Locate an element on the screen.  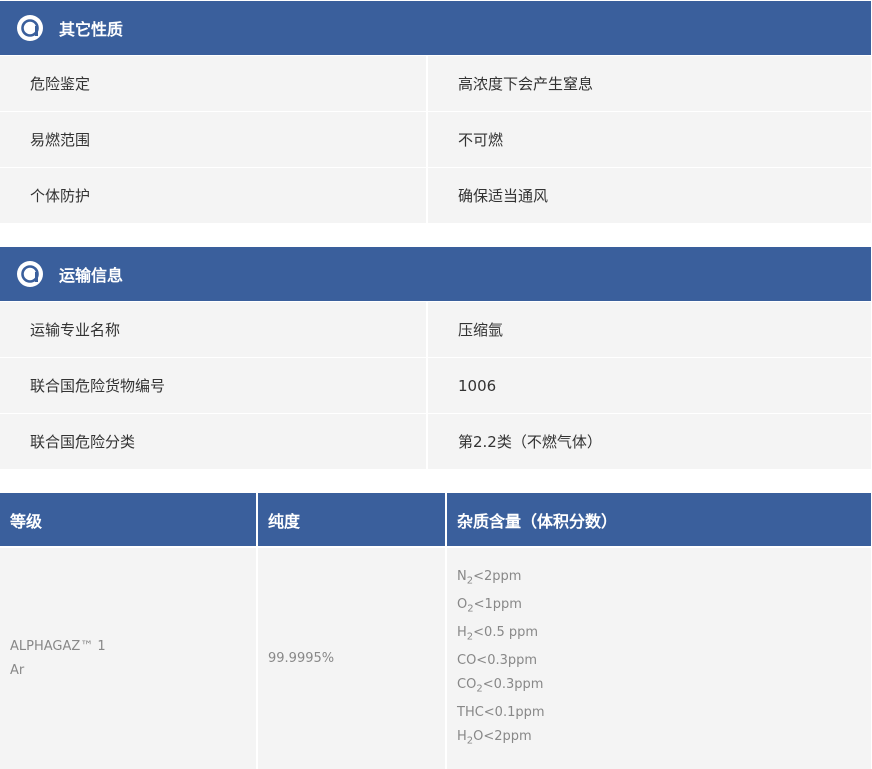
header-grade: 等级 is located at coordinates (26, 521).